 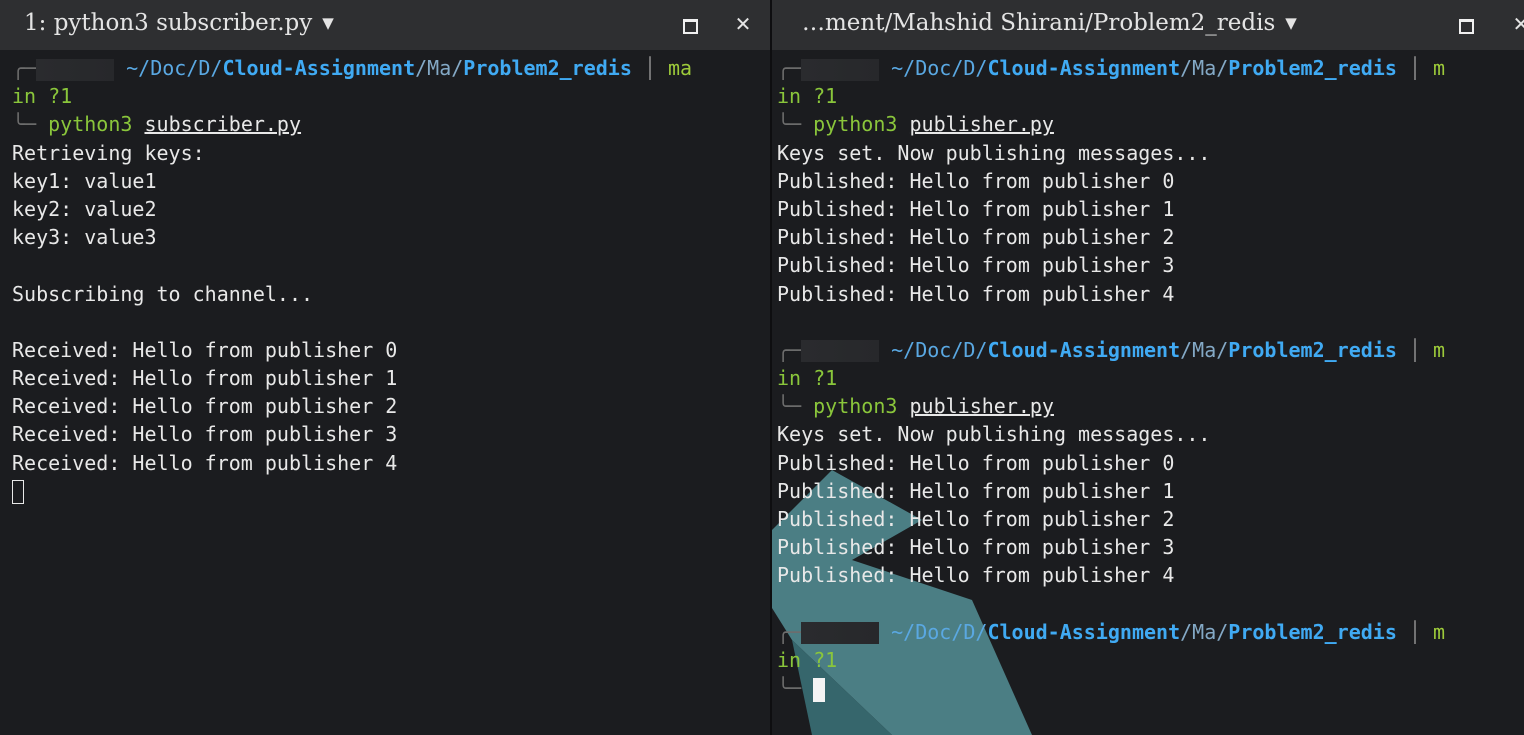 What do you see at coordinates (205, 434) in the screenshot?
I see `output-line: Received: Hello from publisher 3` at bounding box center [205, 434].